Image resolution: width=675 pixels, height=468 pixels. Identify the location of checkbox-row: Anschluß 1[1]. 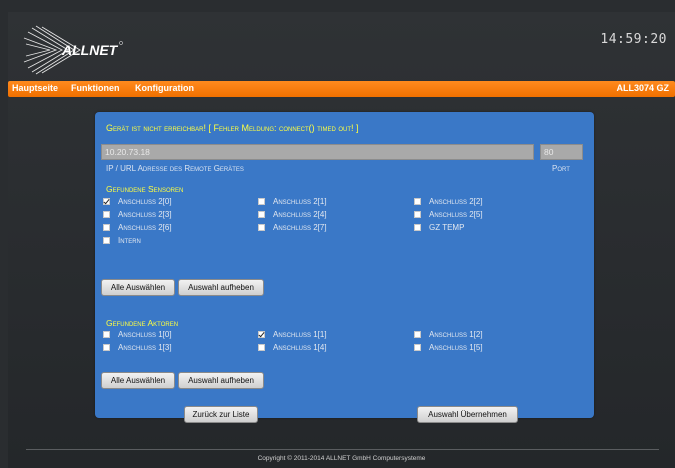
(292, 334).